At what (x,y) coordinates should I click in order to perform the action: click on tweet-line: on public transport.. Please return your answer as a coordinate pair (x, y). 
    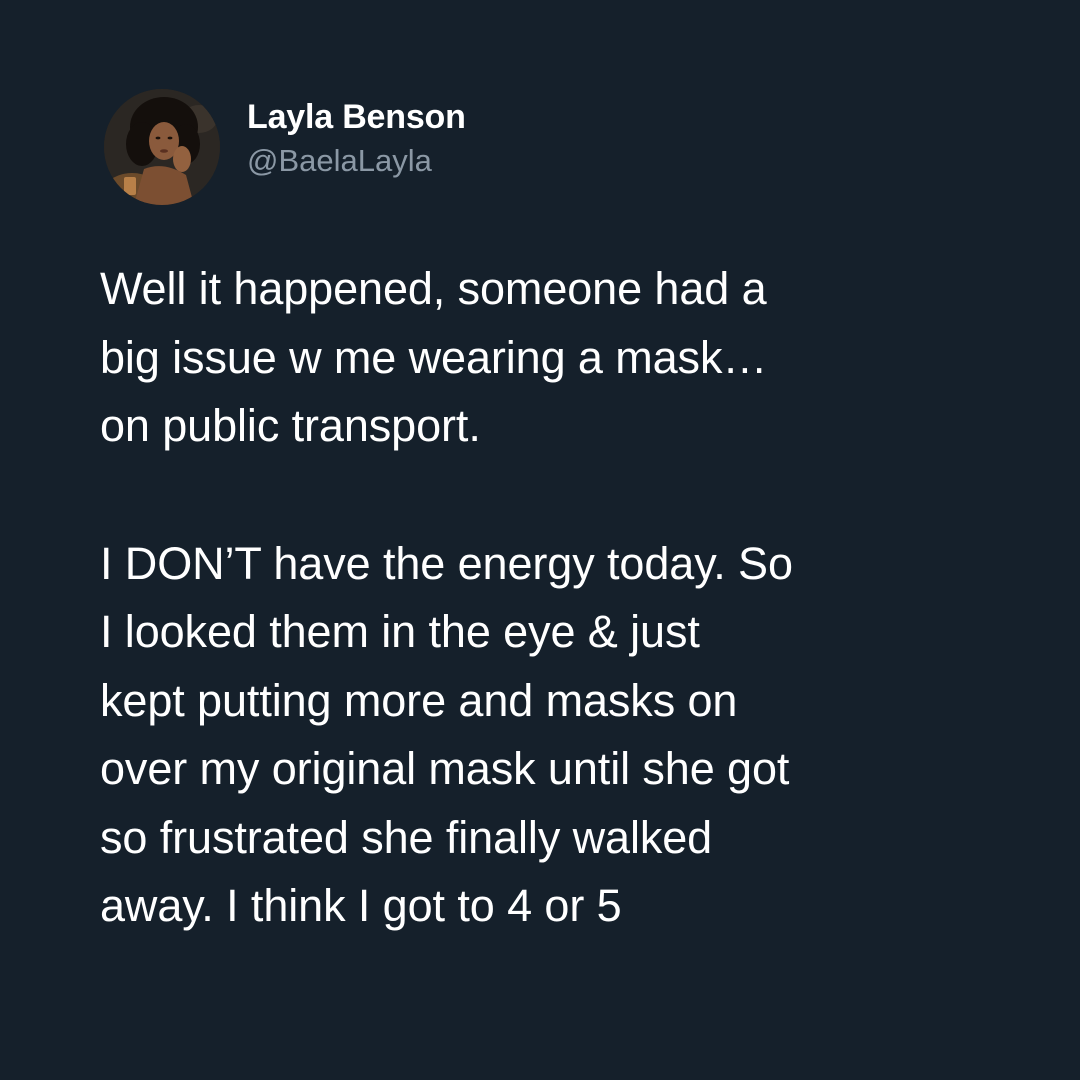
    Looking at the image, I should click on (290, 425).